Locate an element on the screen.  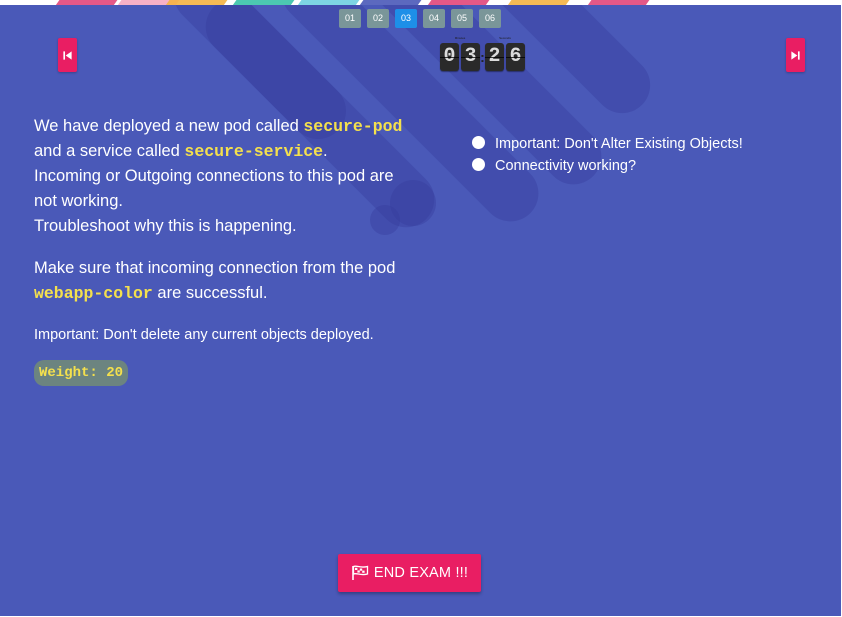
timer-minutes: Minutes 0 3 is located at coordinates (460, 53).